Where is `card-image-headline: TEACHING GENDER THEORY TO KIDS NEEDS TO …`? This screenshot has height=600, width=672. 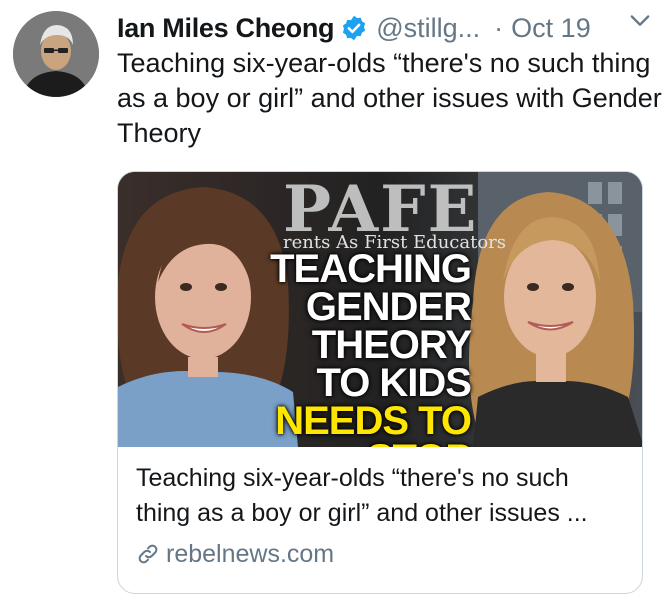 card-image-headline: TEACHING GENDER THEORY TO KIDS NEEDS TO … is located at coordinates (370, 347).